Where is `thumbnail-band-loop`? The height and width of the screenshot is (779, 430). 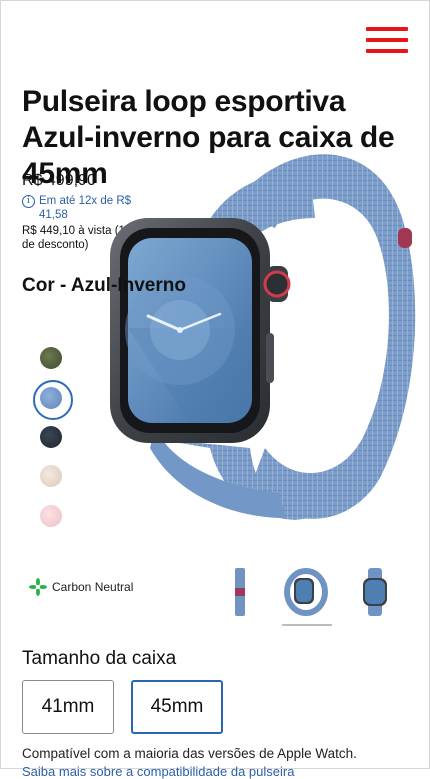 thumbnail-band-loop is located at coordinates (306, 592).